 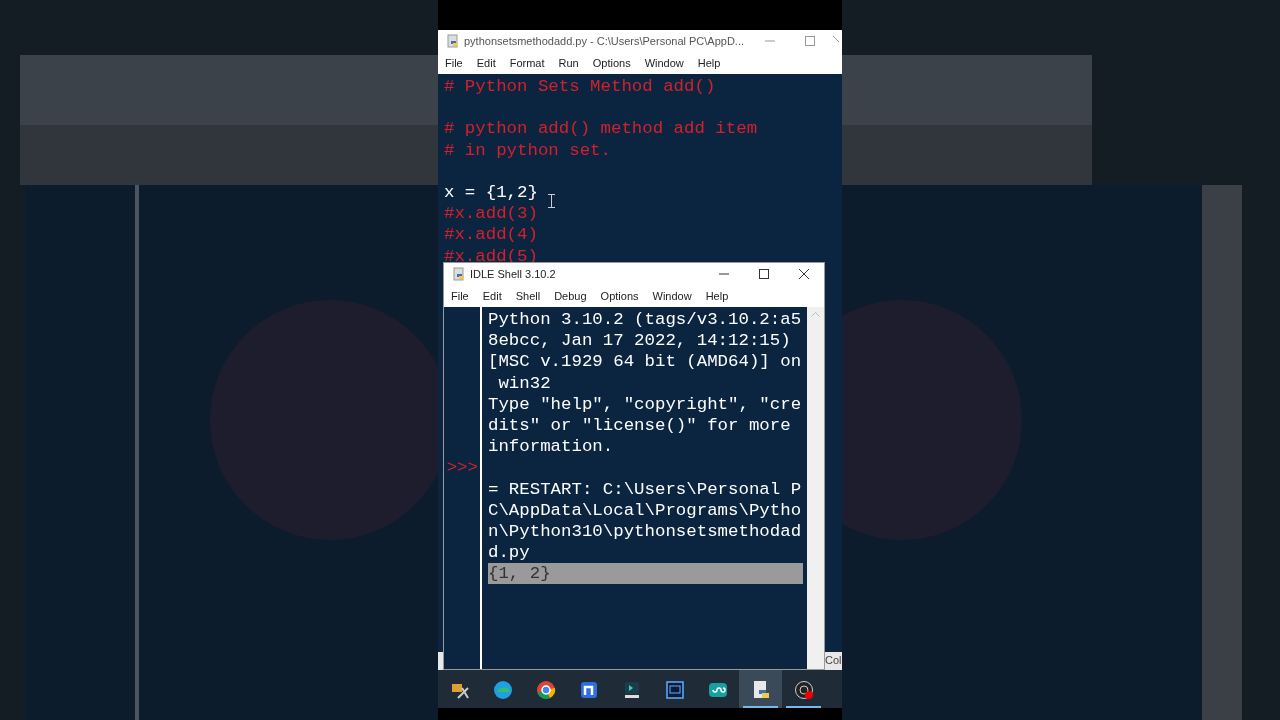 I want to click on record-icon, so click(x=803, y=689).